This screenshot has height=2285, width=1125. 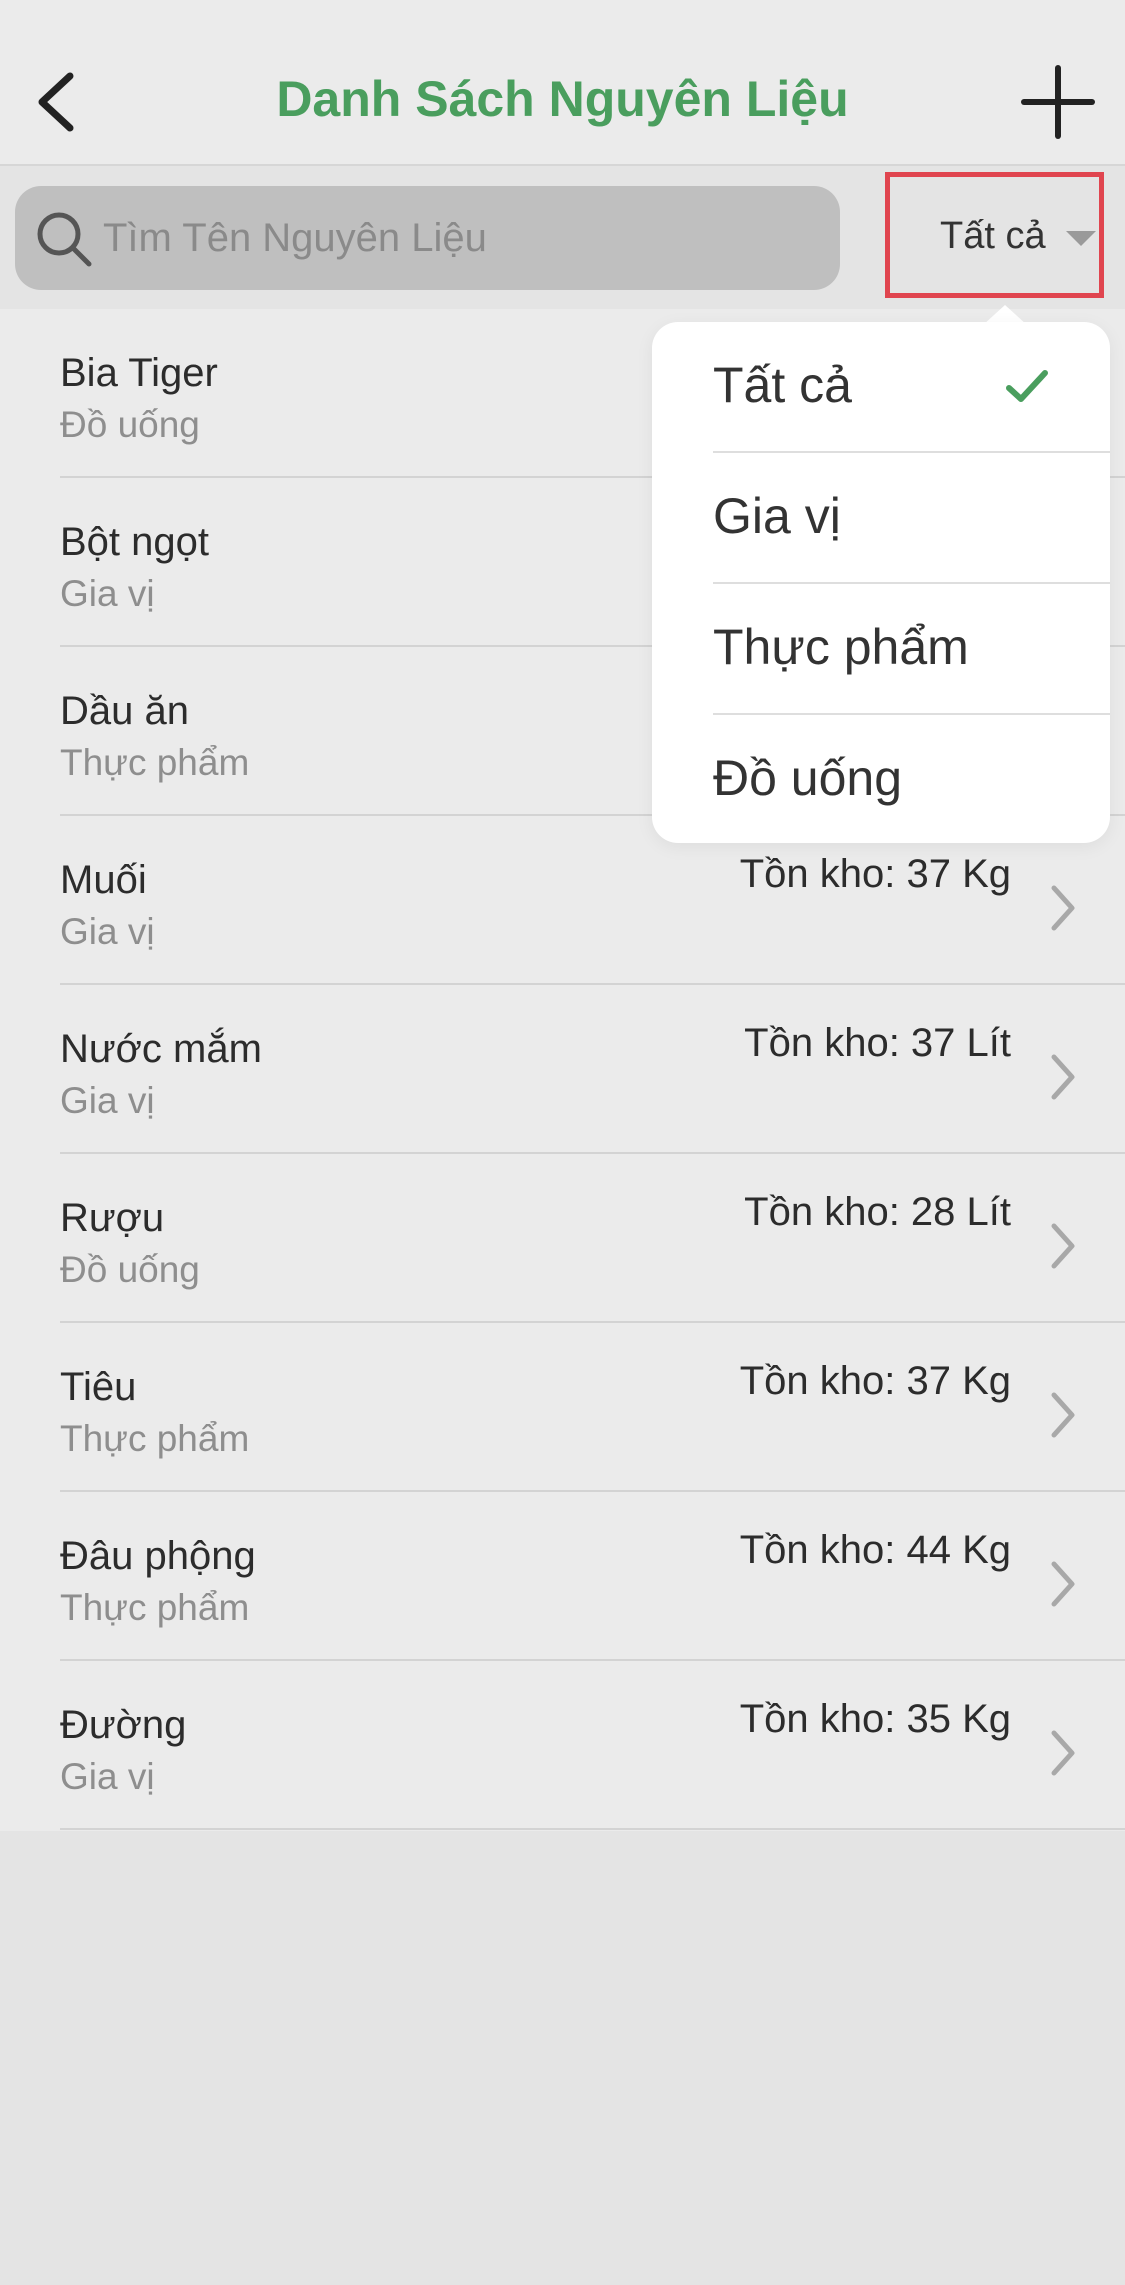 I want to click on list-item: Nước mắm Gia vị Tồn kho: 37 Lít, so click(x=562, y=1069).